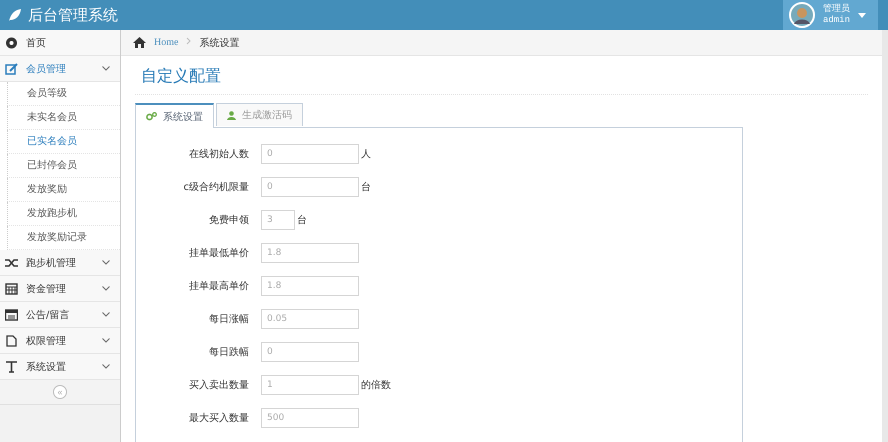  What do you see at coordinates (46, 367) in the screenshot?
I see `menu-label: 系统设置` at bounding box center [46, 367].